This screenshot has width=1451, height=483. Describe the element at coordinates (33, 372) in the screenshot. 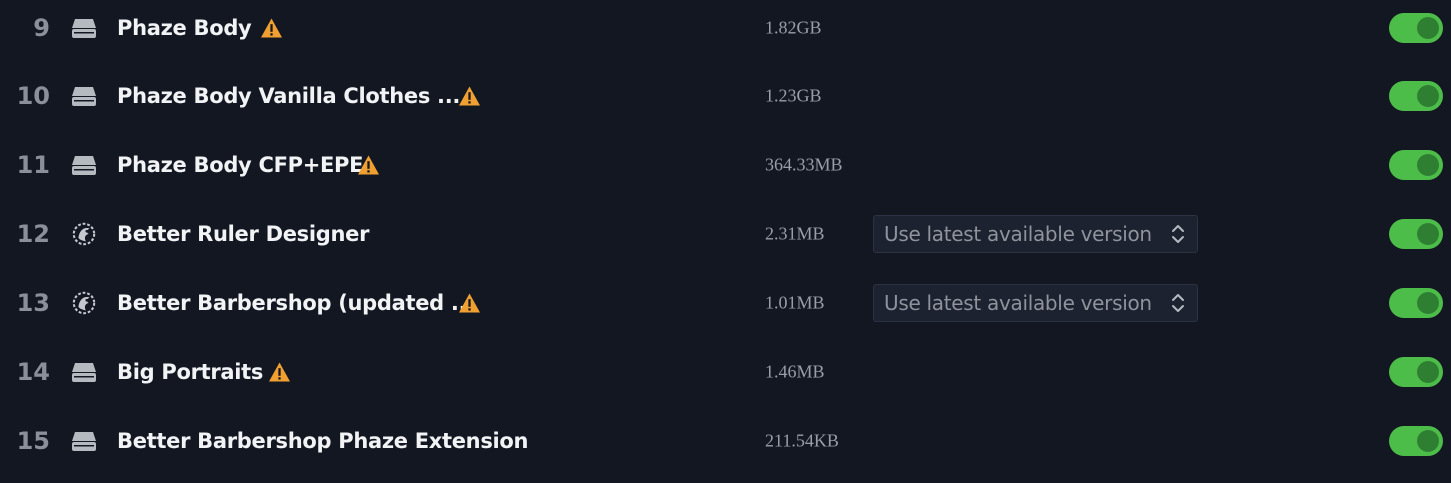

I see `mod-index: 14` at that location.